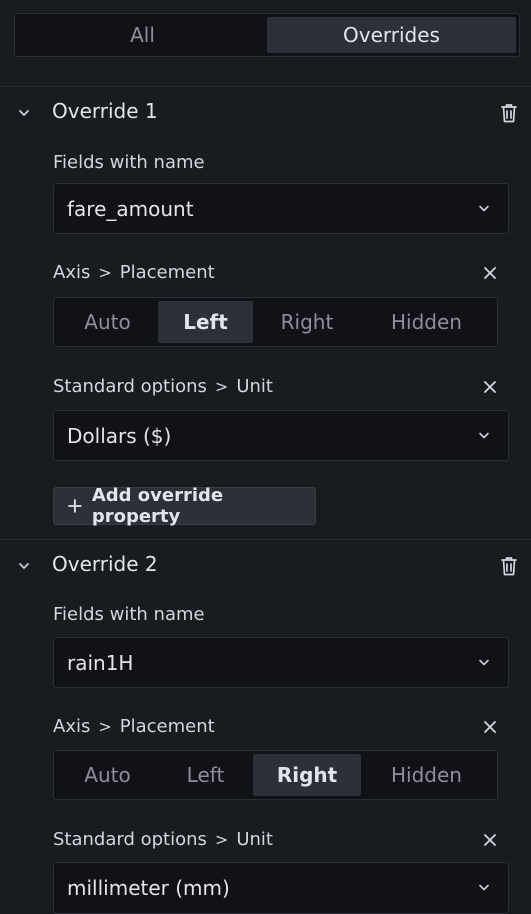  I want to click on override-title: Override 1, so click(105, 111).